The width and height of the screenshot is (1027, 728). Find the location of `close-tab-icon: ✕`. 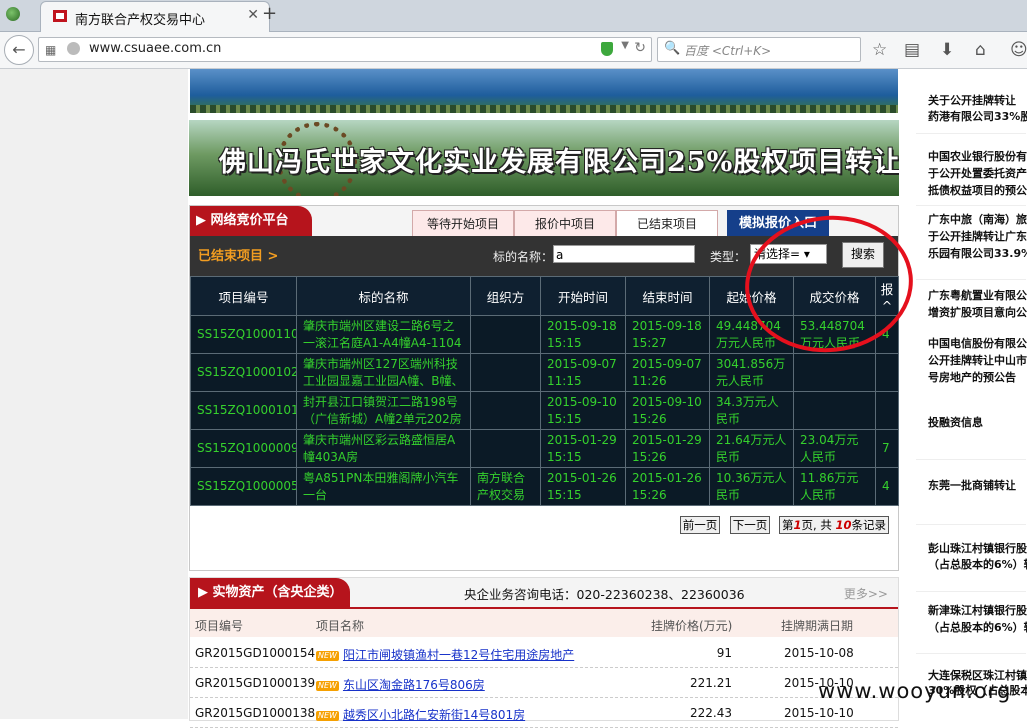

close-tab-icon: ✕ is located at coordinates (253, 15).